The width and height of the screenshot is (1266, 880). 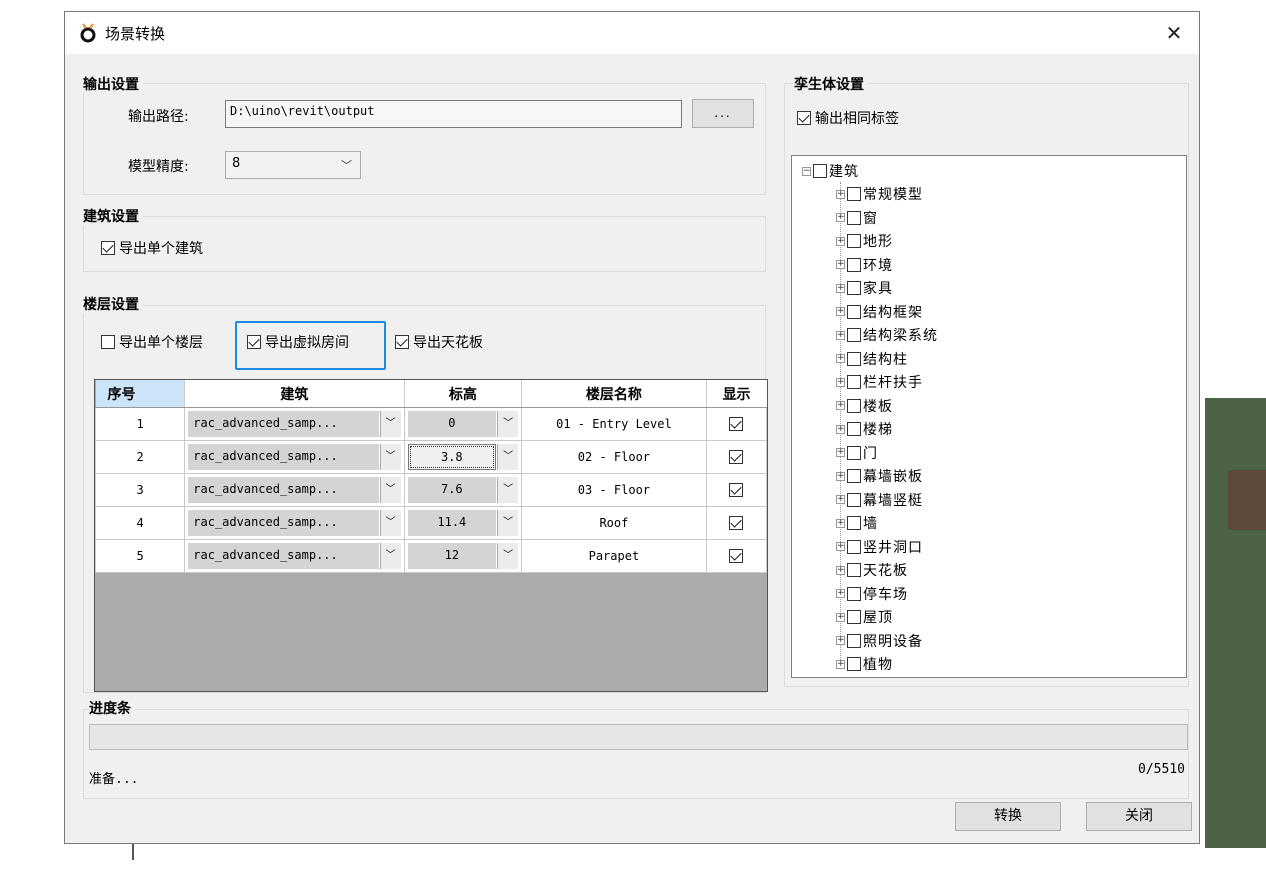 I want to click on table-row: 4 rac_advanced_samp... ﹀ 11.4 ﹀ Roof, so click(x=431, y=523).